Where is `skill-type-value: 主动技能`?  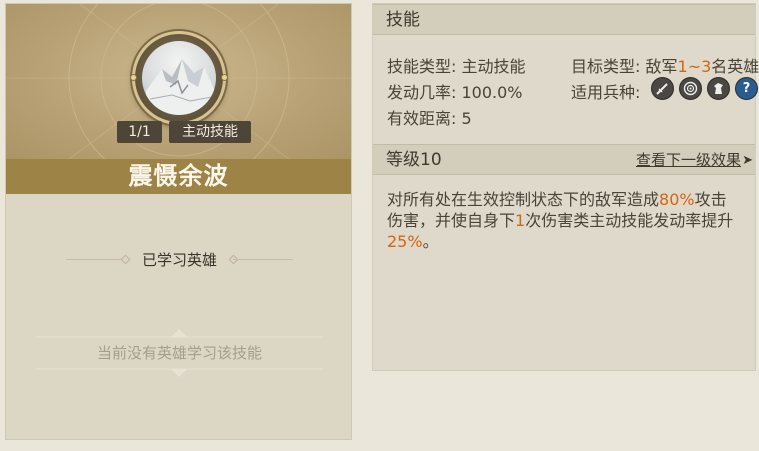
skill-type-value: 主动技能 is located at coordinates (493, 66).